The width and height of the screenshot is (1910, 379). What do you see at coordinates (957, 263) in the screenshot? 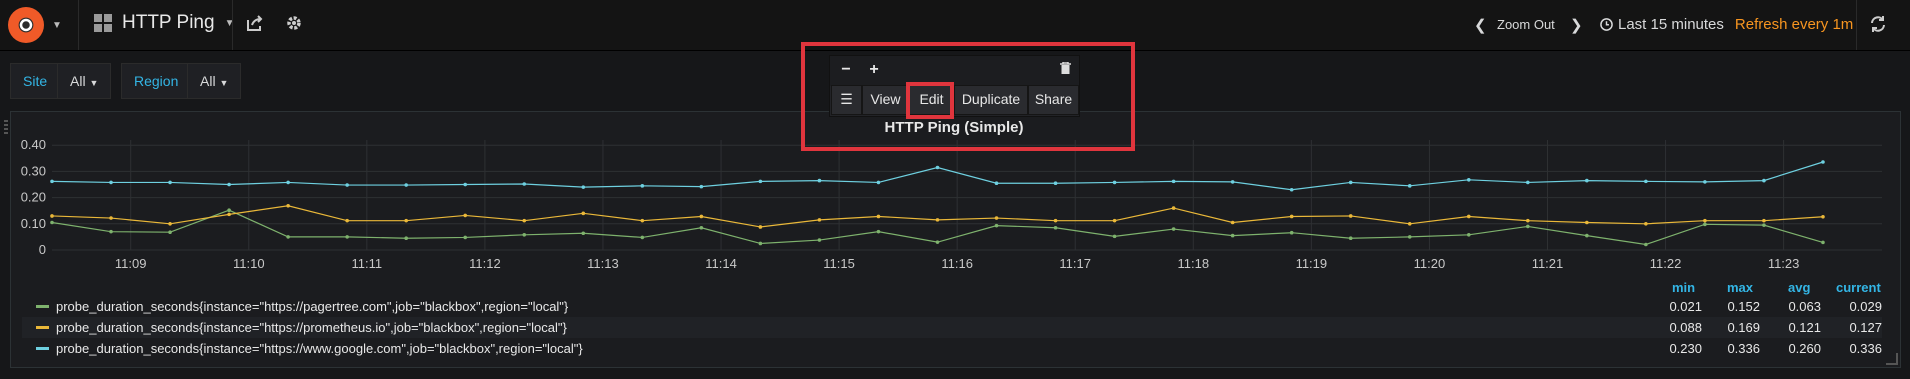
I see `x-tick-label: 11:16` at bounding box center [957, 263].